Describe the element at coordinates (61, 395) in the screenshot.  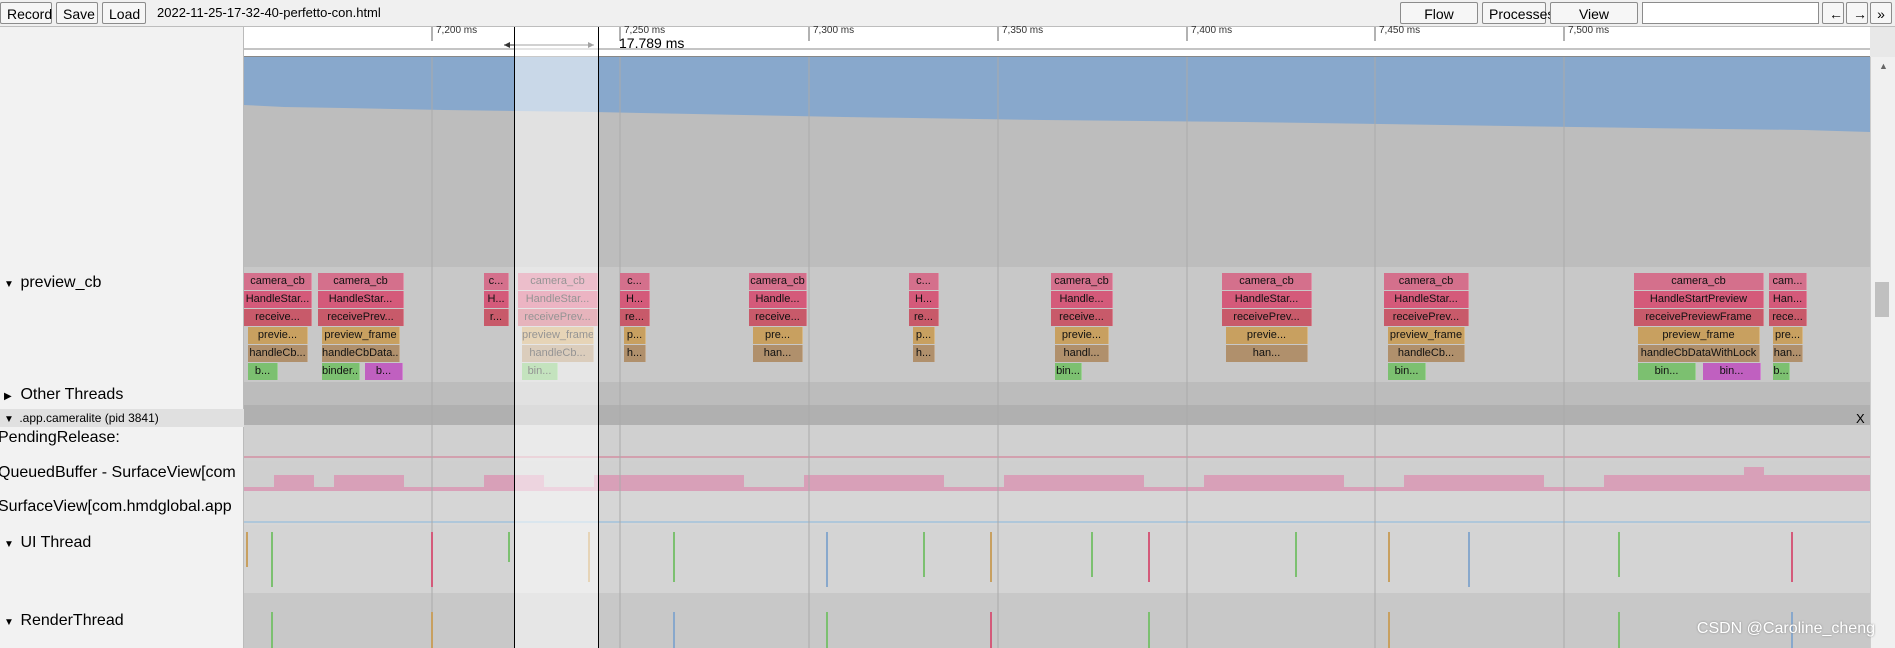
I see `track-label-other-threads: ▶ Other Threads` at that location.